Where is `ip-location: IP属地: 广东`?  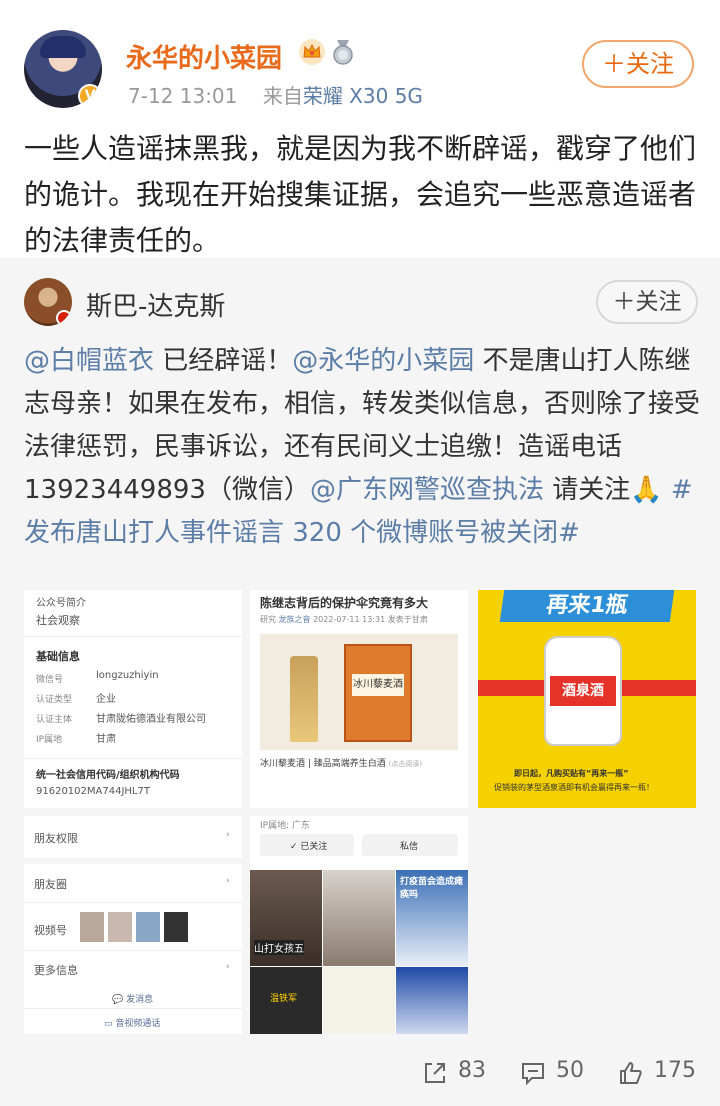 ip-location: IP属地: 广东 is located at coordinates (285, 826).